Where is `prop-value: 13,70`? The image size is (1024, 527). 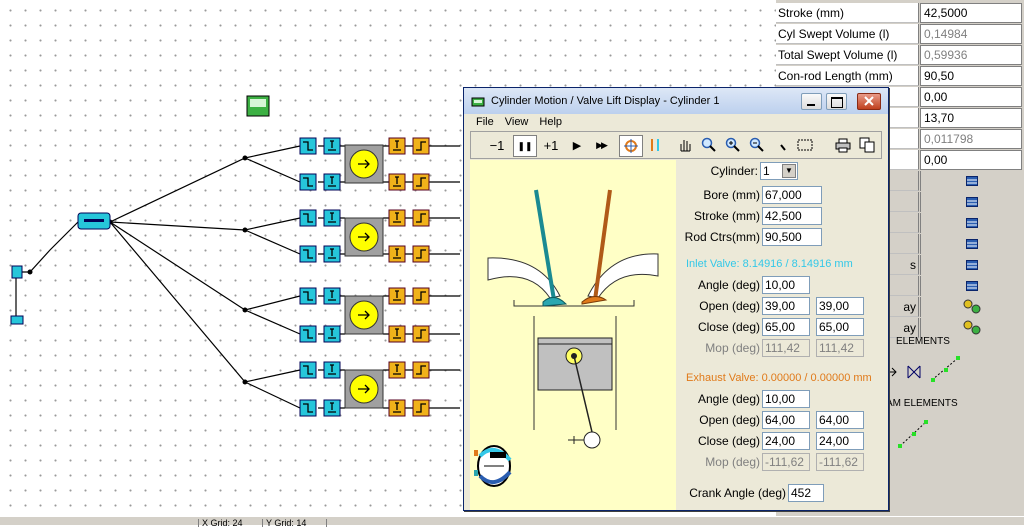 prop-value: 13,70 is located at coordinates (971, 118).